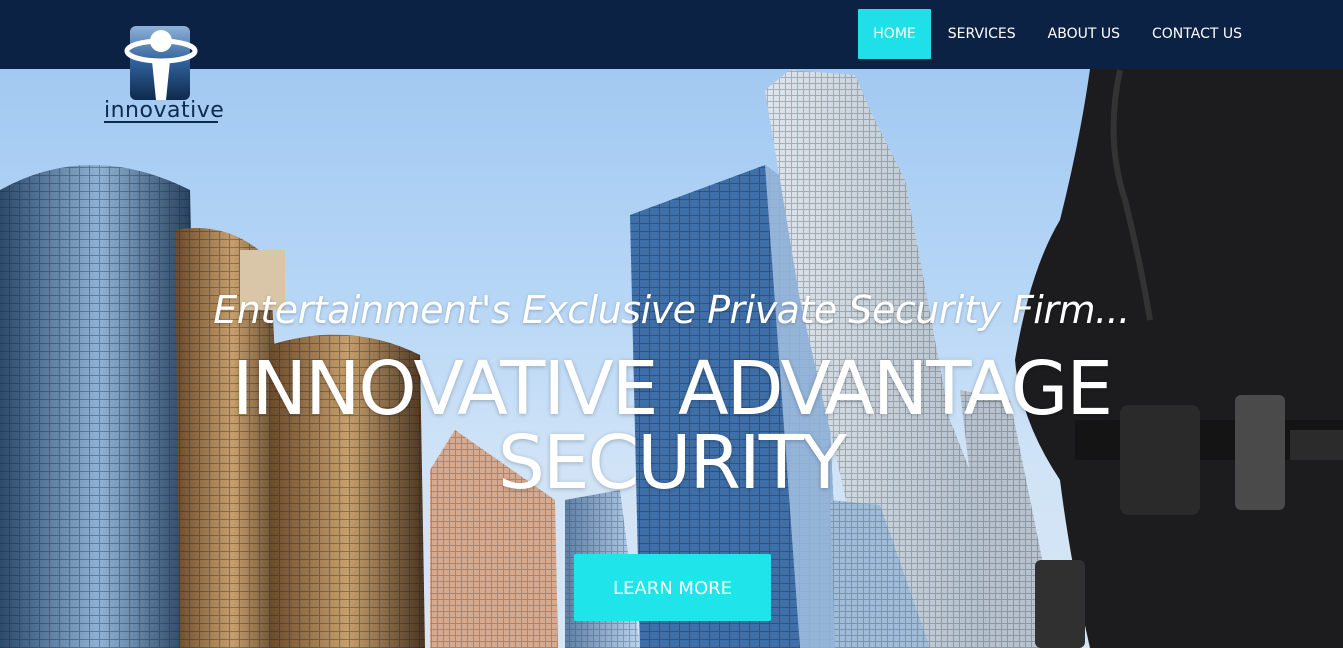 The height and width of the screenshot is (648, 1343). I want to click on nav-services: SERVICES, so click(982, 34).